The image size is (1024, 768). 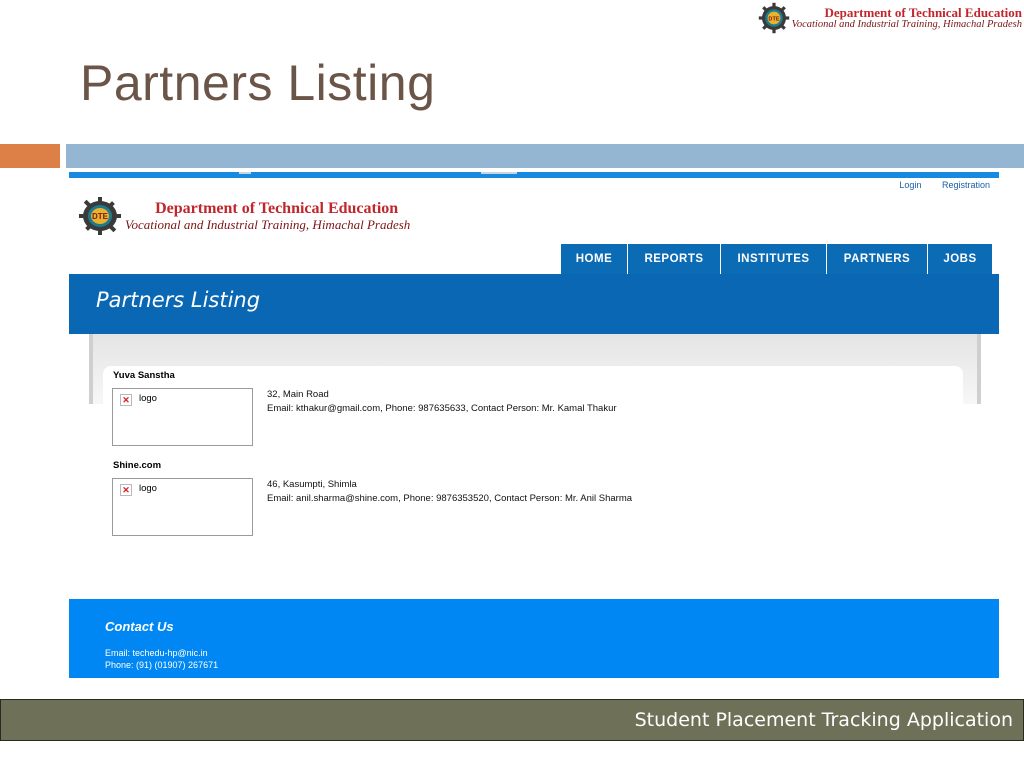 What do you see at coordinates (178, 300) in the screenshot?
I see `banner-title: Partners Listing` at bounding box center [178, 300].